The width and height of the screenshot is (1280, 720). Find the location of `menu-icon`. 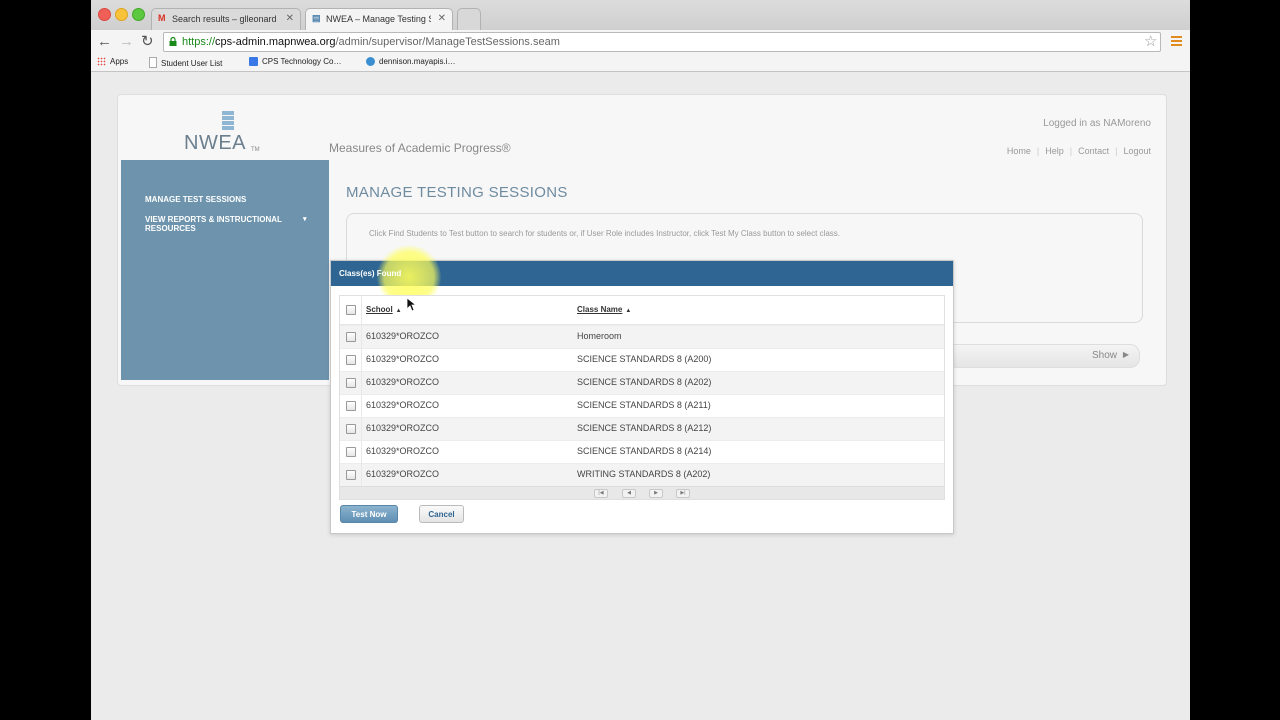

menu-icon is located at coordinates (1176, 42).